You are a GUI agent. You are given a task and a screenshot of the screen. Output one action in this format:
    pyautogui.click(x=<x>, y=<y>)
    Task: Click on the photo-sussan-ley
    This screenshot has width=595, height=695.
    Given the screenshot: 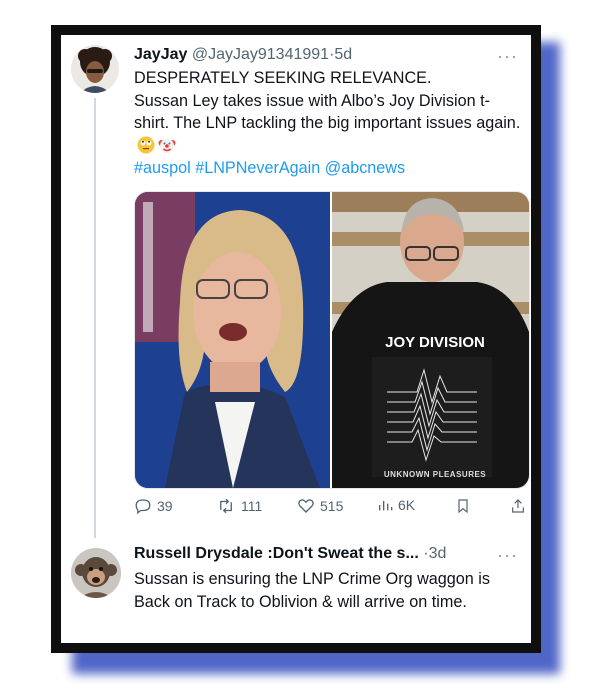 What is the action you would take?
    pyautogui.click(x=232, y=340)
    